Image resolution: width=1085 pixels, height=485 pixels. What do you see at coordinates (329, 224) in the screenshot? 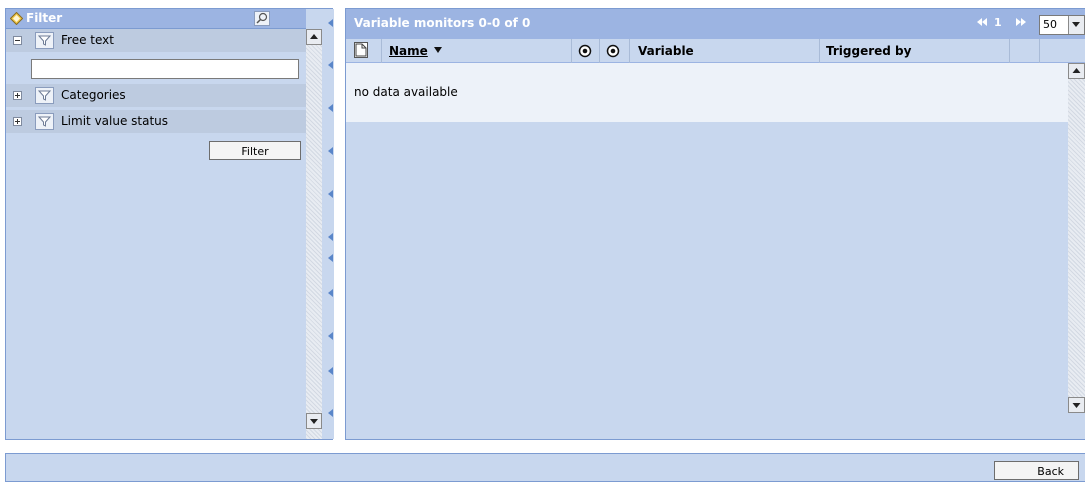
I see `panel-splitter` at bounding box center [329, 224].